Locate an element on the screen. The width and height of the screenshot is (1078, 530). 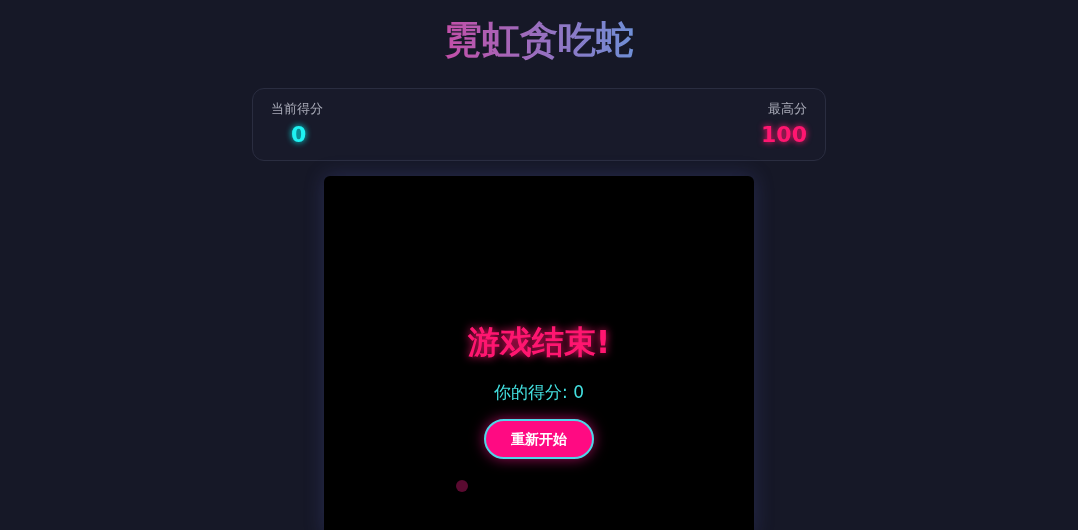
restart-button: 重新开始 is located at coordinates (539, 439).